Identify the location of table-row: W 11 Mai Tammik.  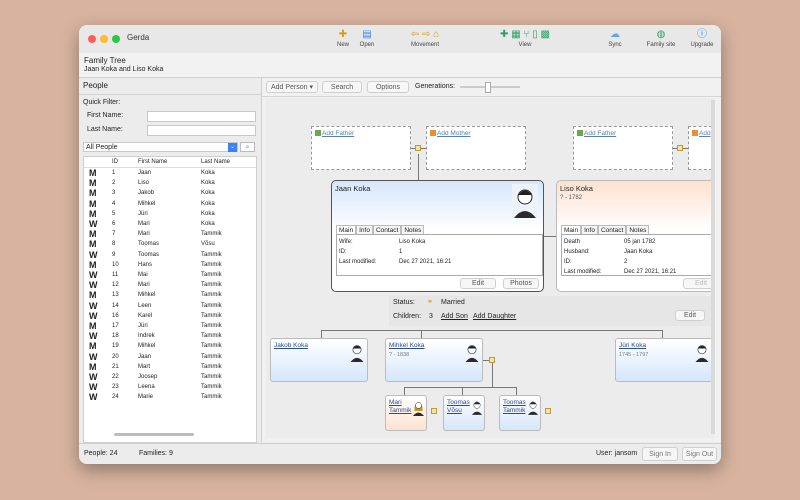
(170, 275).